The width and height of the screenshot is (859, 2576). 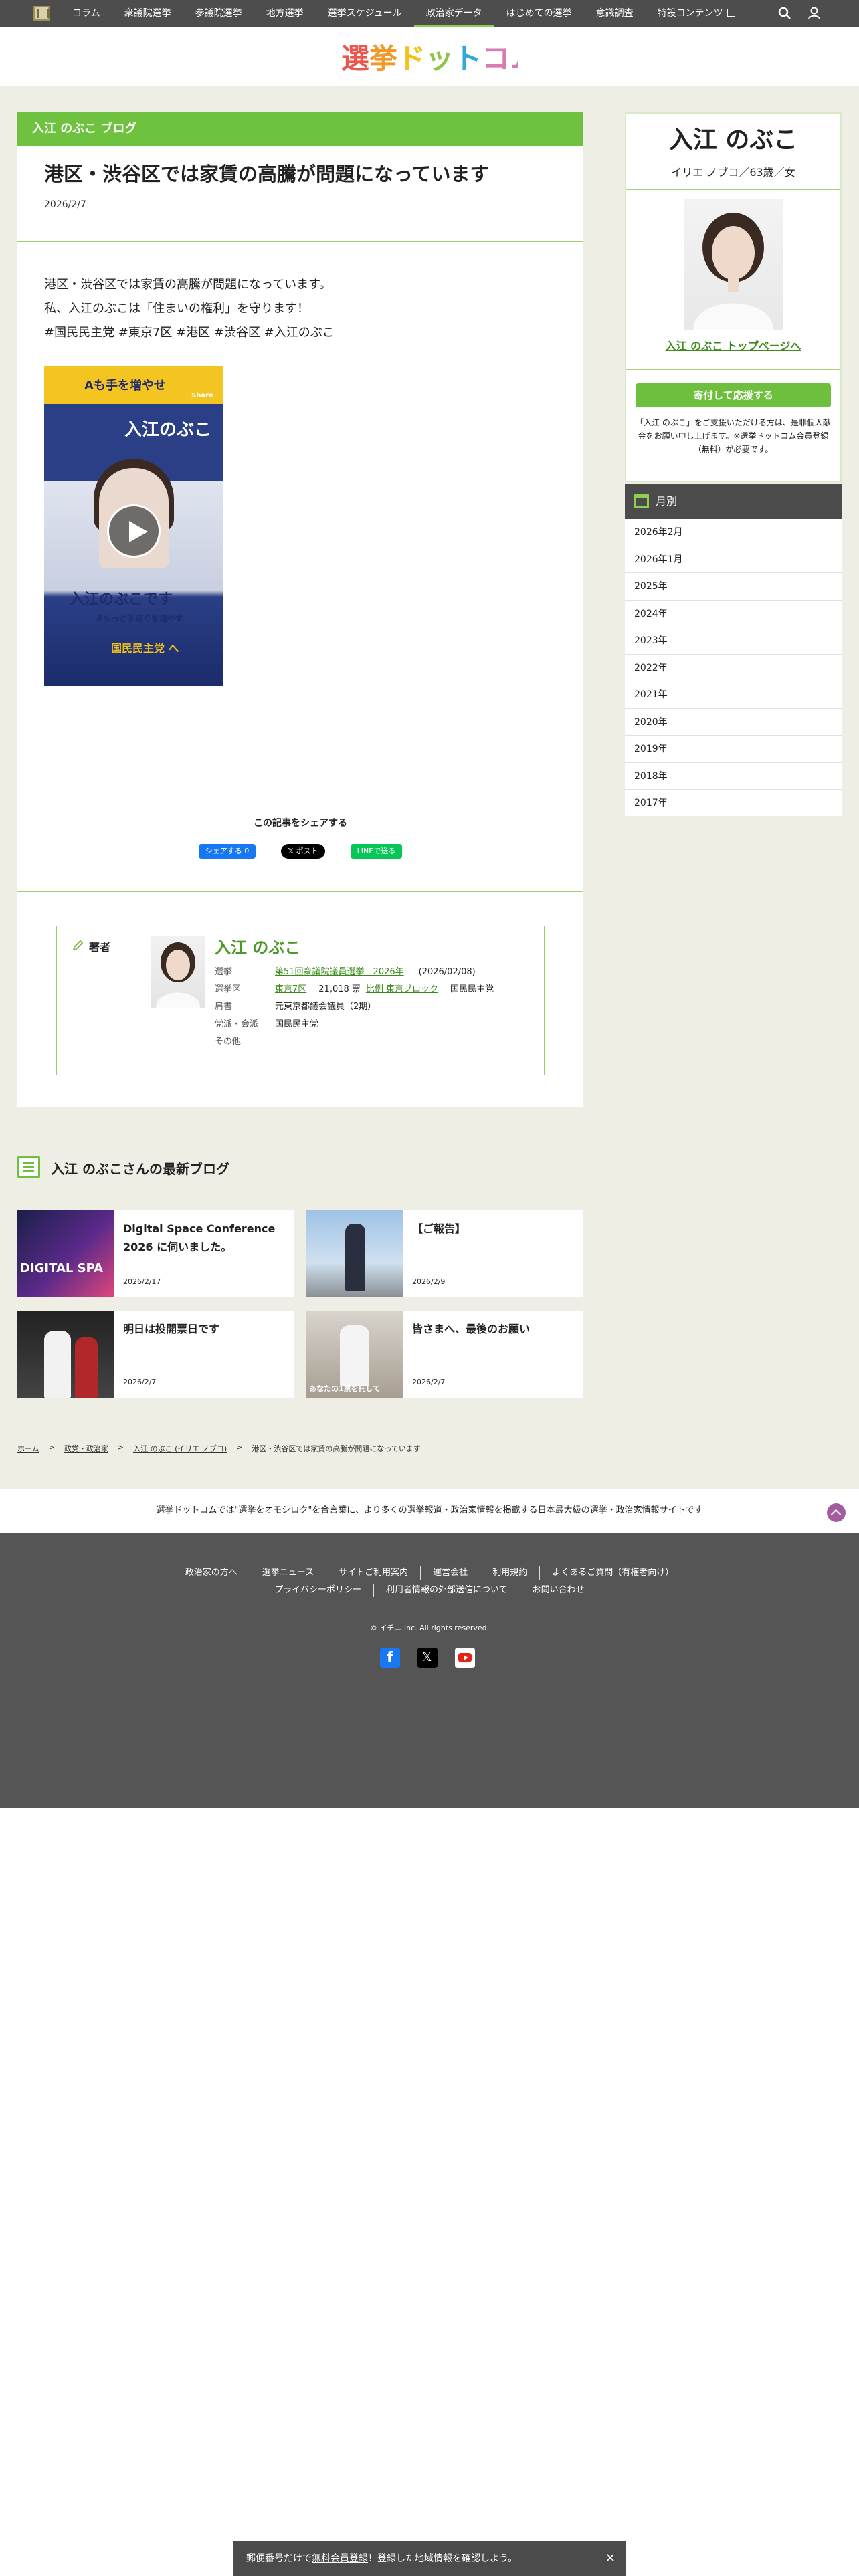 I want to click on user-icon, so click(x=814, y=14).